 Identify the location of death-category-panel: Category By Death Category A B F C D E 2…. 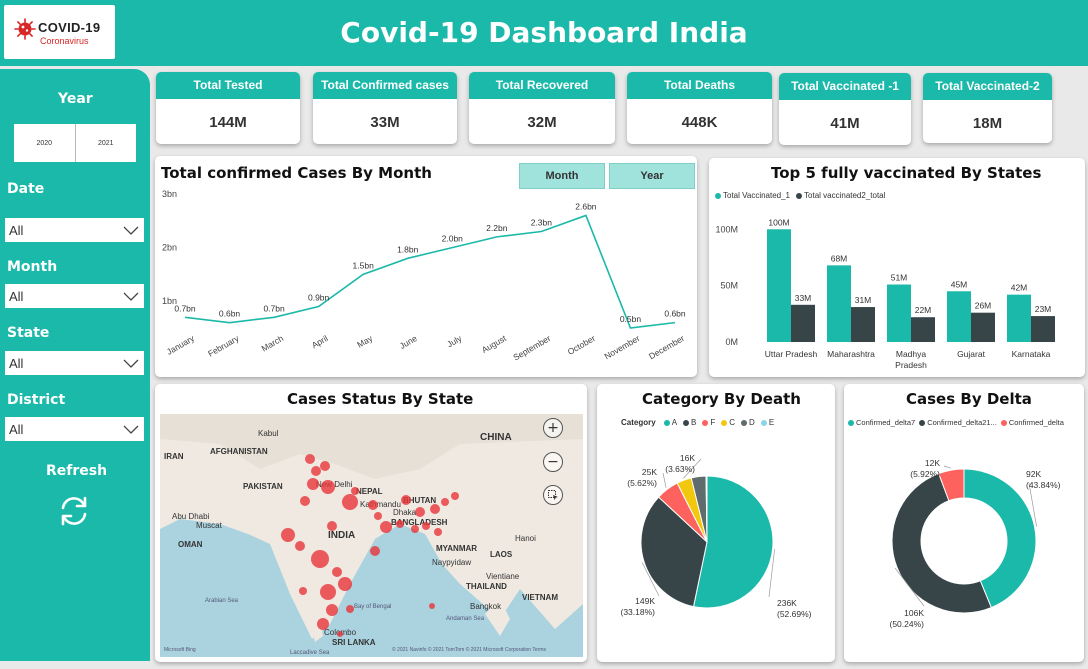
(716, 523).